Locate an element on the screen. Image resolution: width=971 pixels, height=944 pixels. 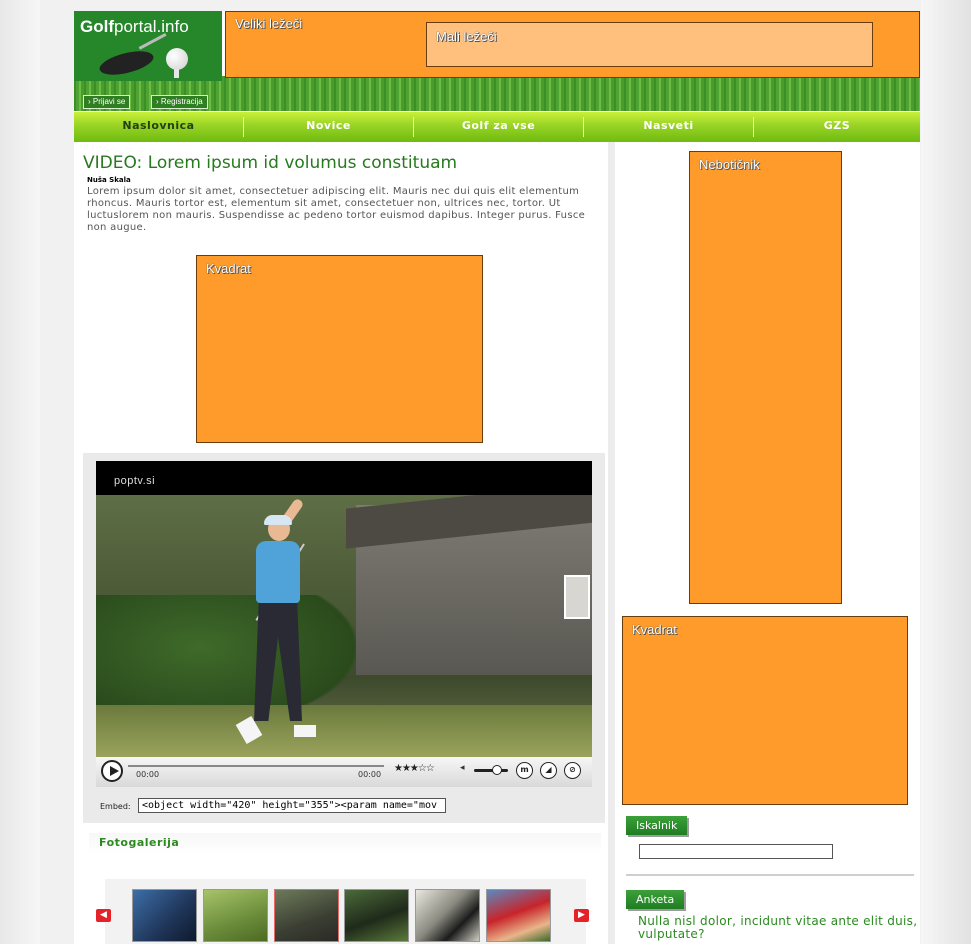
volume-icon: ◂ is located at coordinates (462, 768).